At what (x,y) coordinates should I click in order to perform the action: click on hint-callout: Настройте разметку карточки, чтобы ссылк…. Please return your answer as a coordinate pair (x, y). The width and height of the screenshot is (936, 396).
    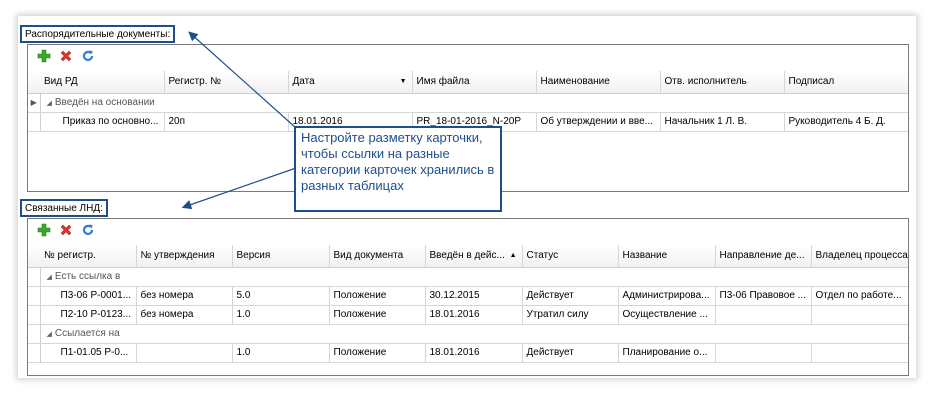
    Looking at the image, I should click on (398, 169).